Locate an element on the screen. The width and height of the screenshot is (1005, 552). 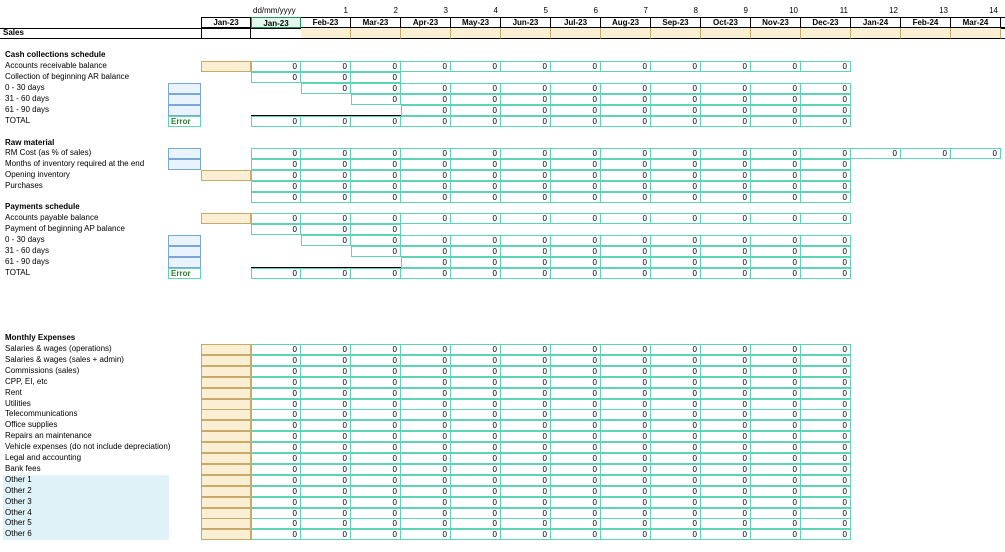
cash-61-90-input is located at coordinates (184, 110).